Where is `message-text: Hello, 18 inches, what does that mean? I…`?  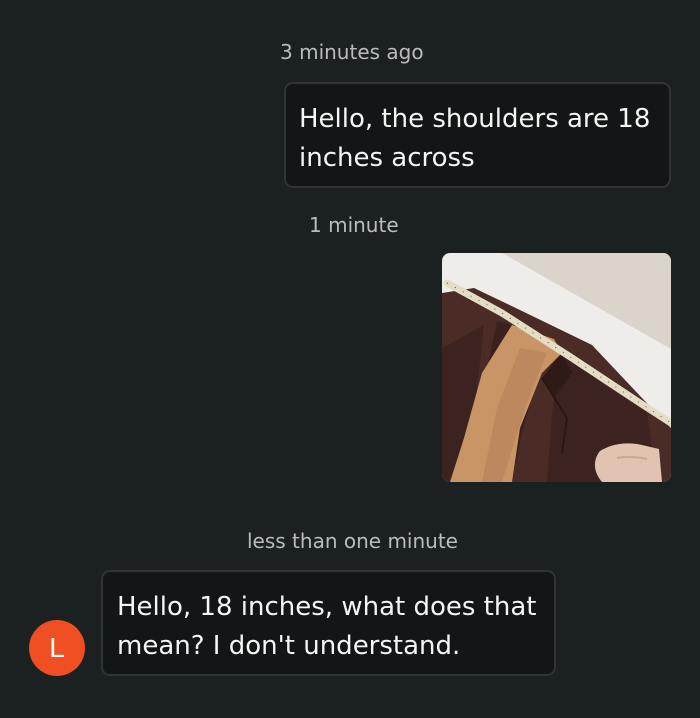 message-text: Hello, 18 inches, what does that mean? I… is located at coordinates (327, 626).